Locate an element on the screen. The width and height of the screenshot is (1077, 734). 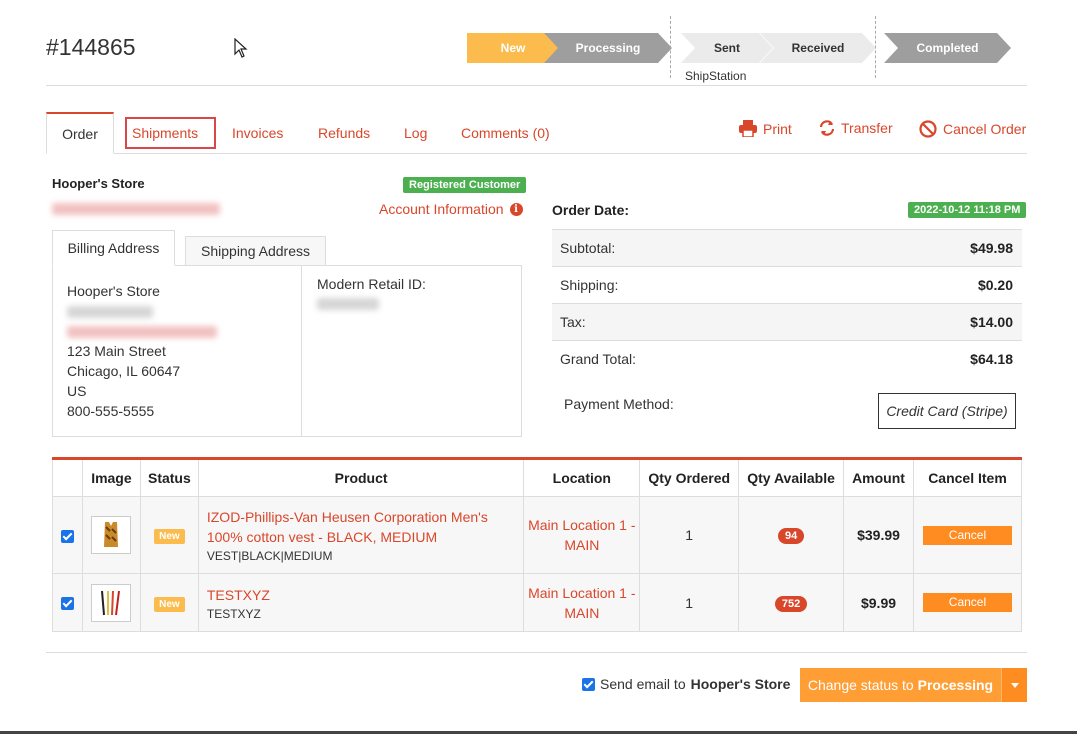
send-email-checkbox is located at coordinates (588, 684).